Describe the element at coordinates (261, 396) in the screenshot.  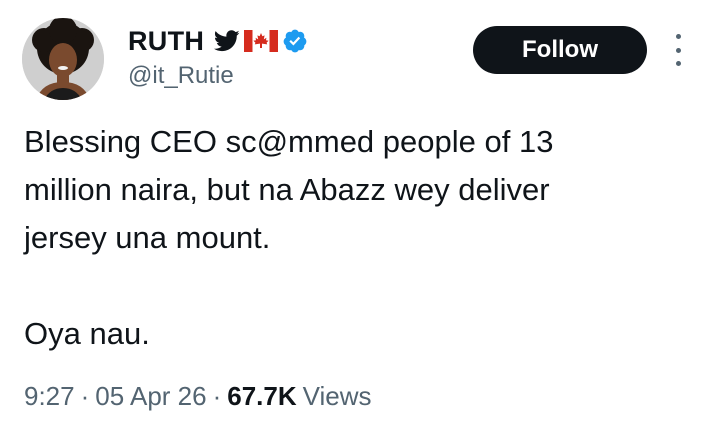
I see `views-count: 67.7K` at that location.